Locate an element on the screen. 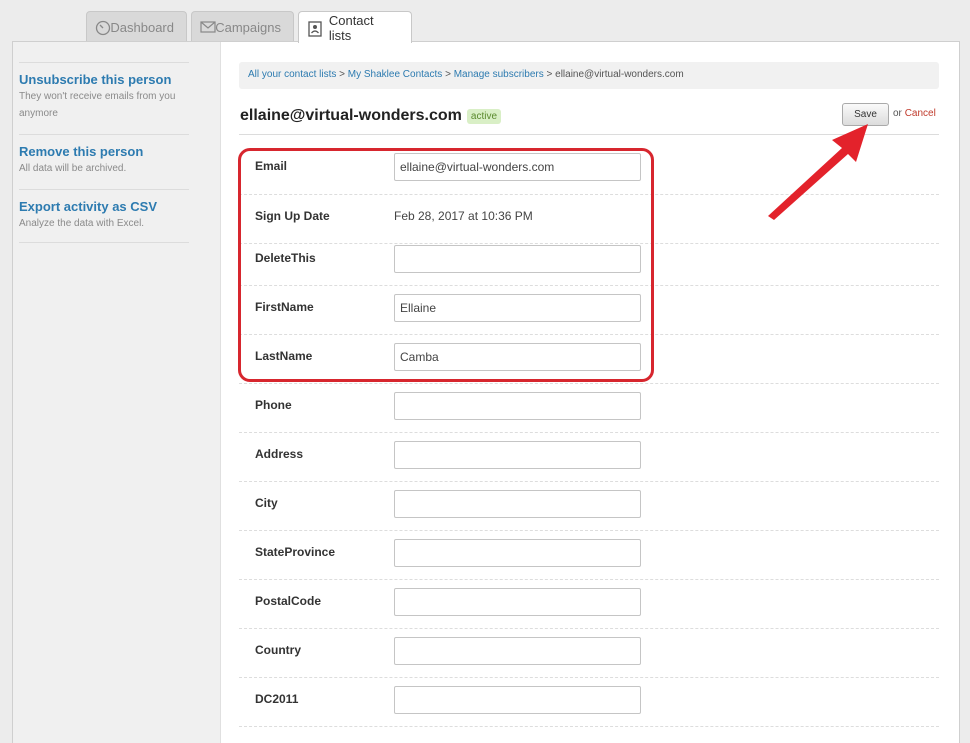 Image resolution: width=970 pixels, height=743 pixels. breadcrumb-current: ellaine@virtual-wonders.com is located at coordinates (619, 74).